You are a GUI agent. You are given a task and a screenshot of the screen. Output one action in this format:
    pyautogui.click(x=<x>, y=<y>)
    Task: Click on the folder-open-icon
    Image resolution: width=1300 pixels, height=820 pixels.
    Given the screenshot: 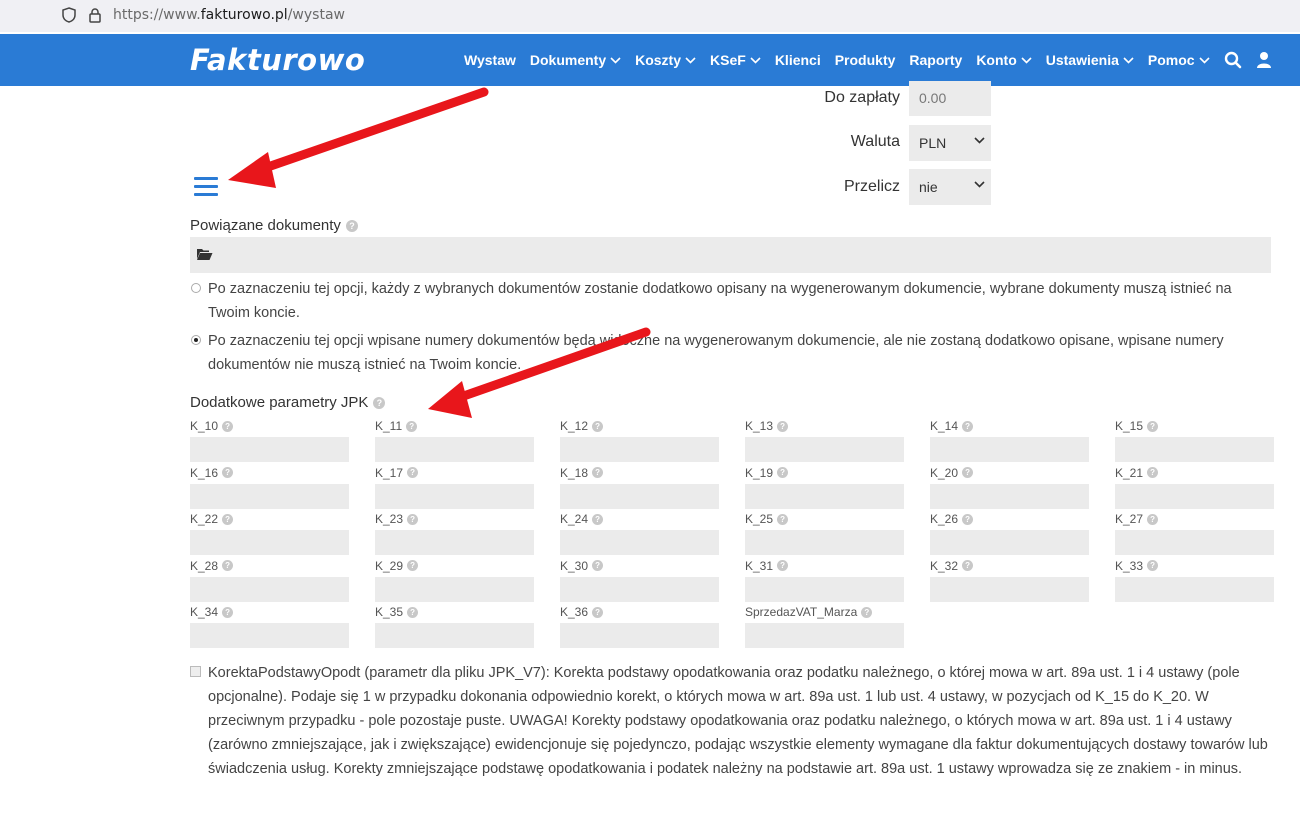 What is the action you would take?
    pyautogui.click(x=204, y=254)
    